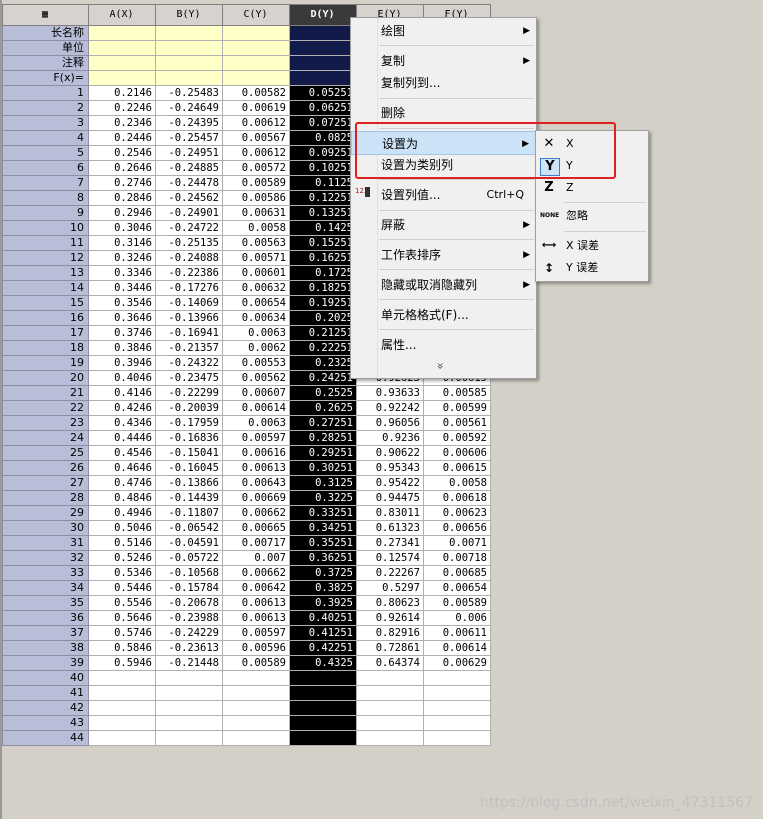  I want to click on data-cell-selected: 0.2625, so click(323, 408).